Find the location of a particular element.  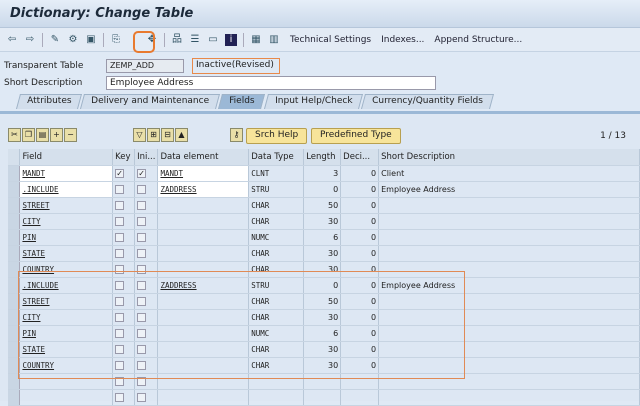

column-header-data-type: Data Type is located at coordinates (276, 157).